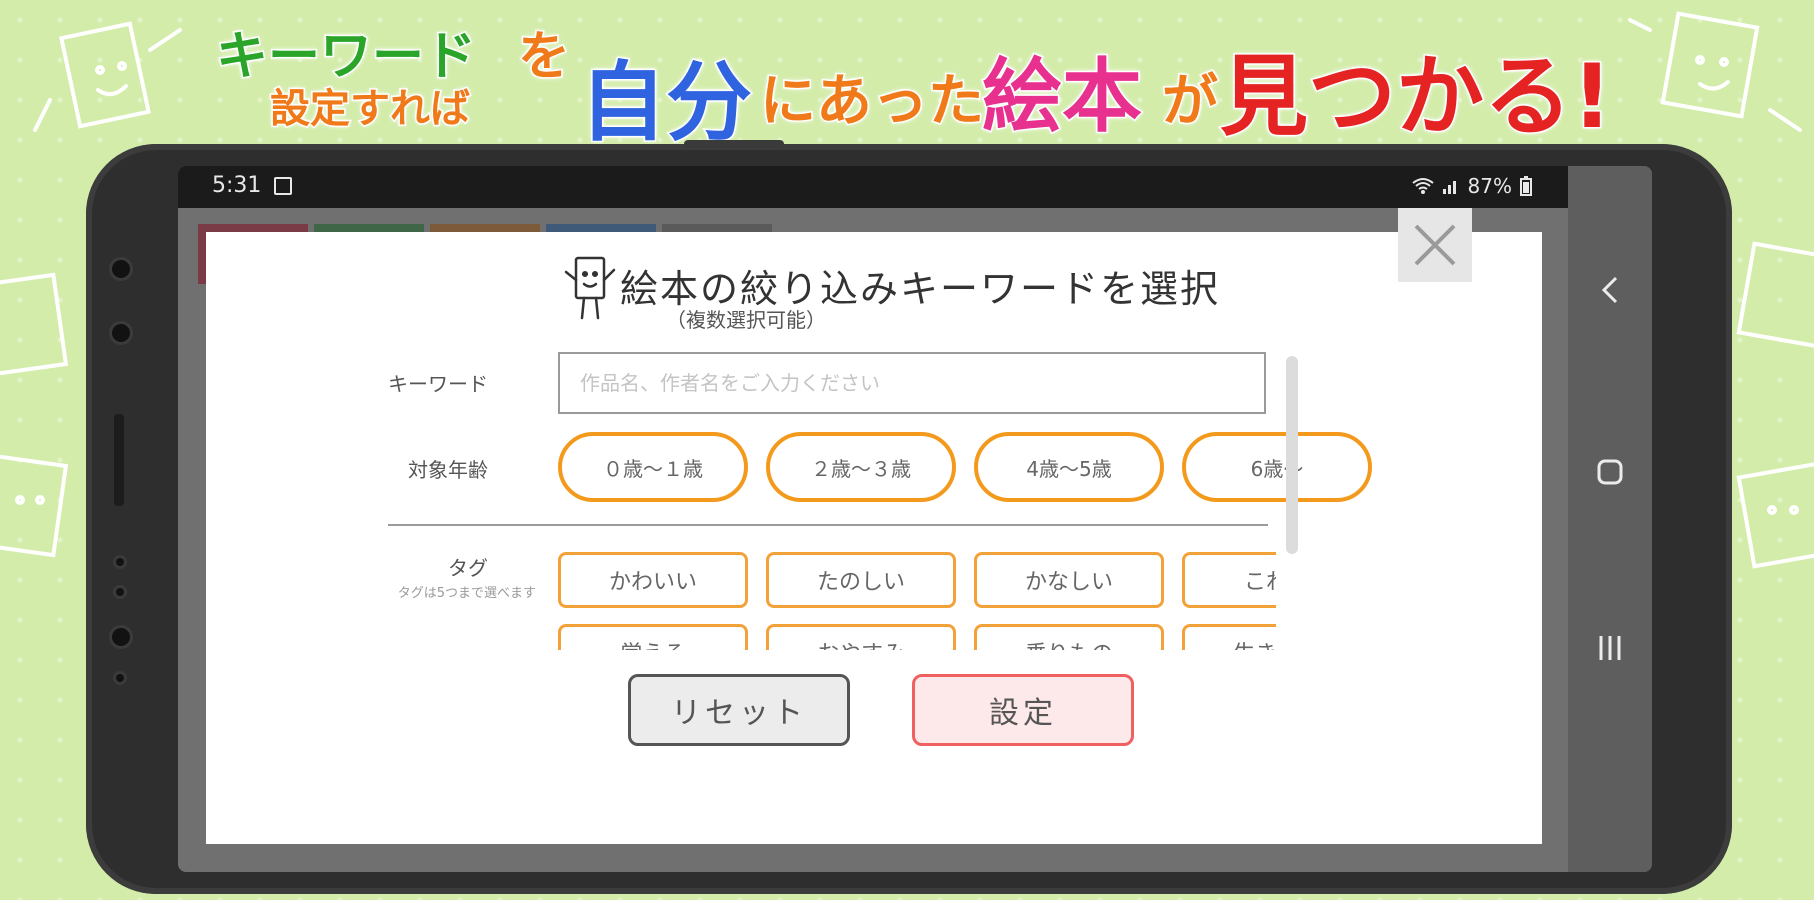  I want to click on battery-percent: 87%, so click(1489, 186).